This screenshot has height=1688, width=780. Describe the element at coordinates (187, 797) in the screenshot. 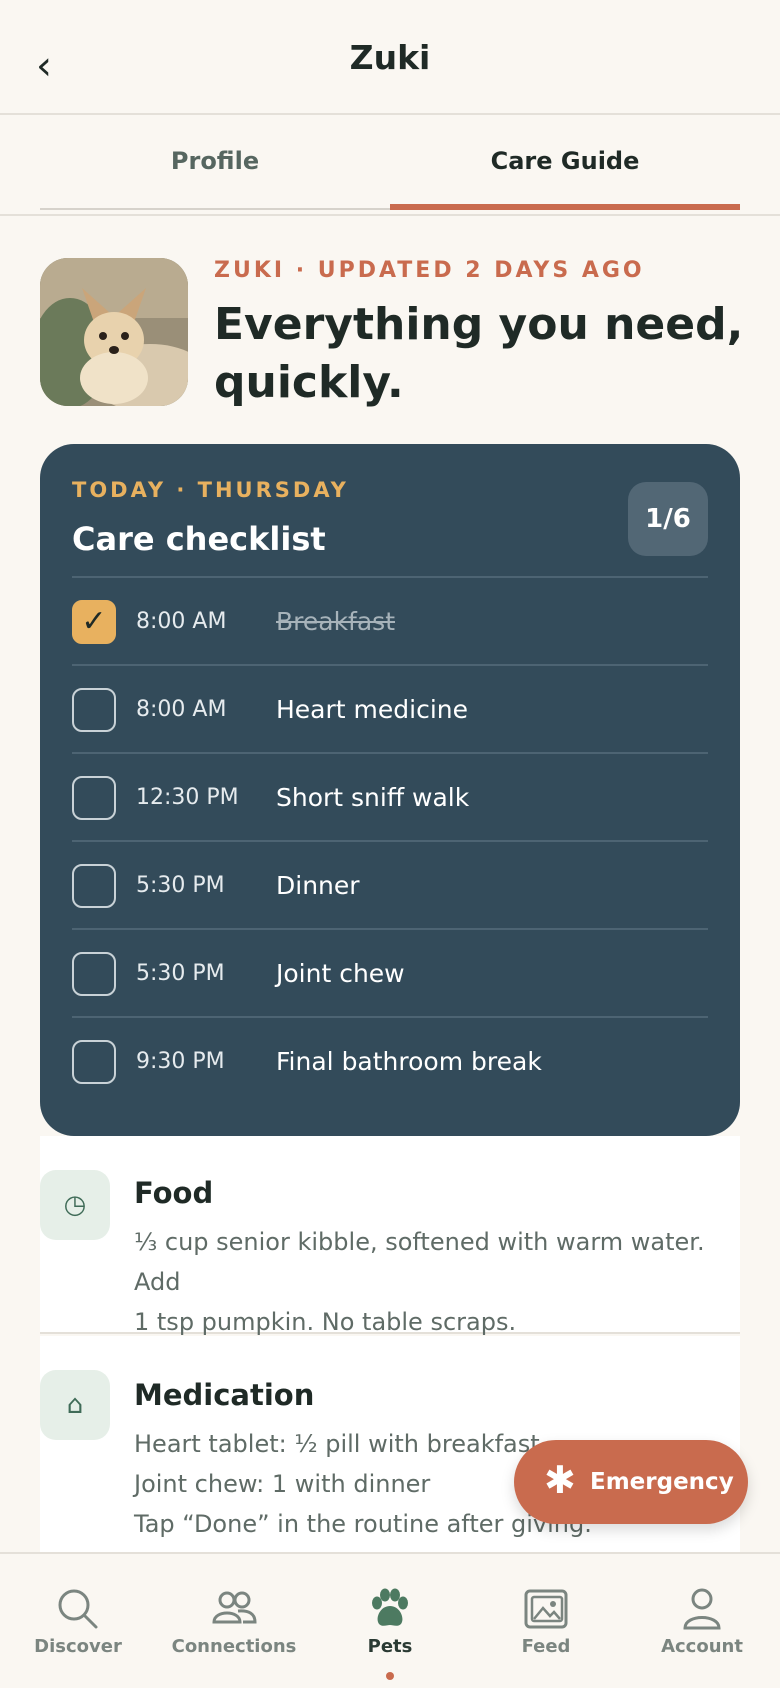

I see `item-time: 12:30 PM` at that location.